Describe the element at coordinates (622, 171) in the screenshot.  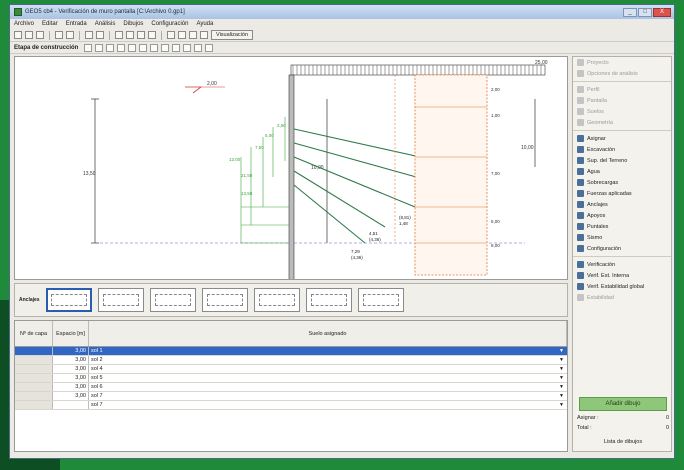
I see `sidebar-item-agua: Agua` at that location.